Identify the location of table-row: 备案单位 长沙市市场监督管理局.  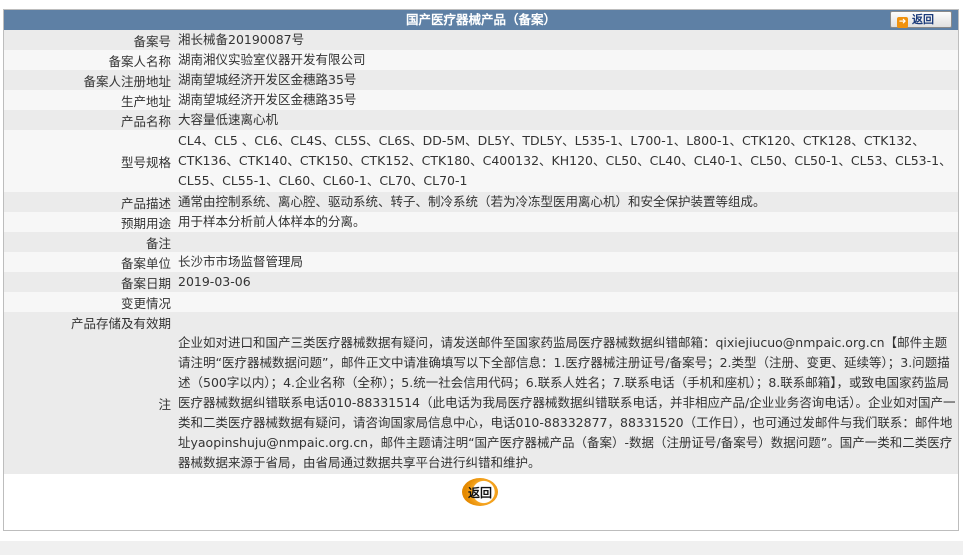
(481, 262).